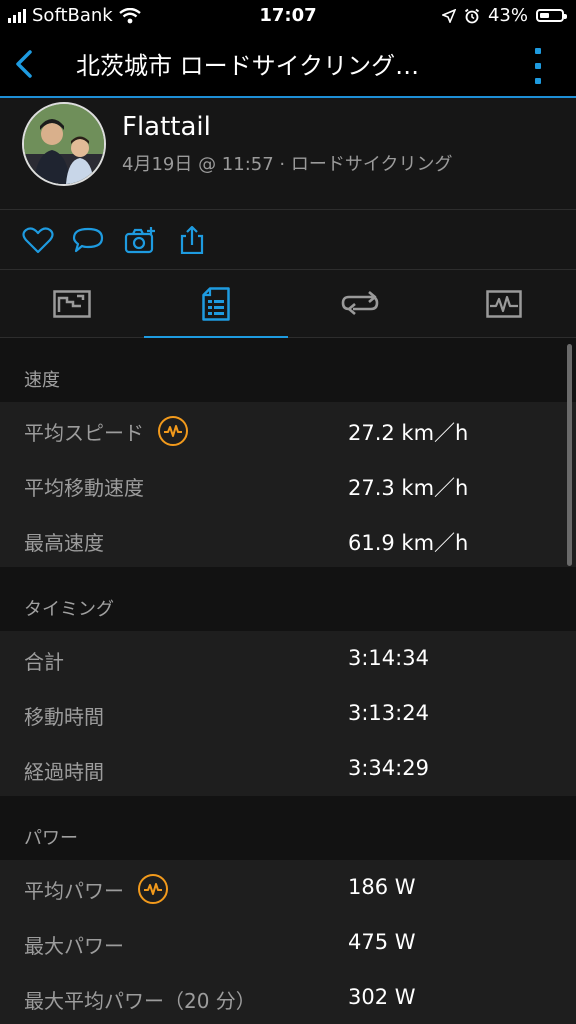 The width and height of the screenshot is (576, 1024). What do you see at coordinates (140, 240) in the screenshot?
I see `add-photo-icon` at bounding box center [140, 240].